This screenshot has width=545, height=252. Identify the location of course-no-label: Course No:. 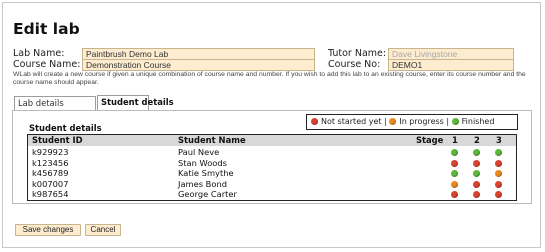
(354, 64).